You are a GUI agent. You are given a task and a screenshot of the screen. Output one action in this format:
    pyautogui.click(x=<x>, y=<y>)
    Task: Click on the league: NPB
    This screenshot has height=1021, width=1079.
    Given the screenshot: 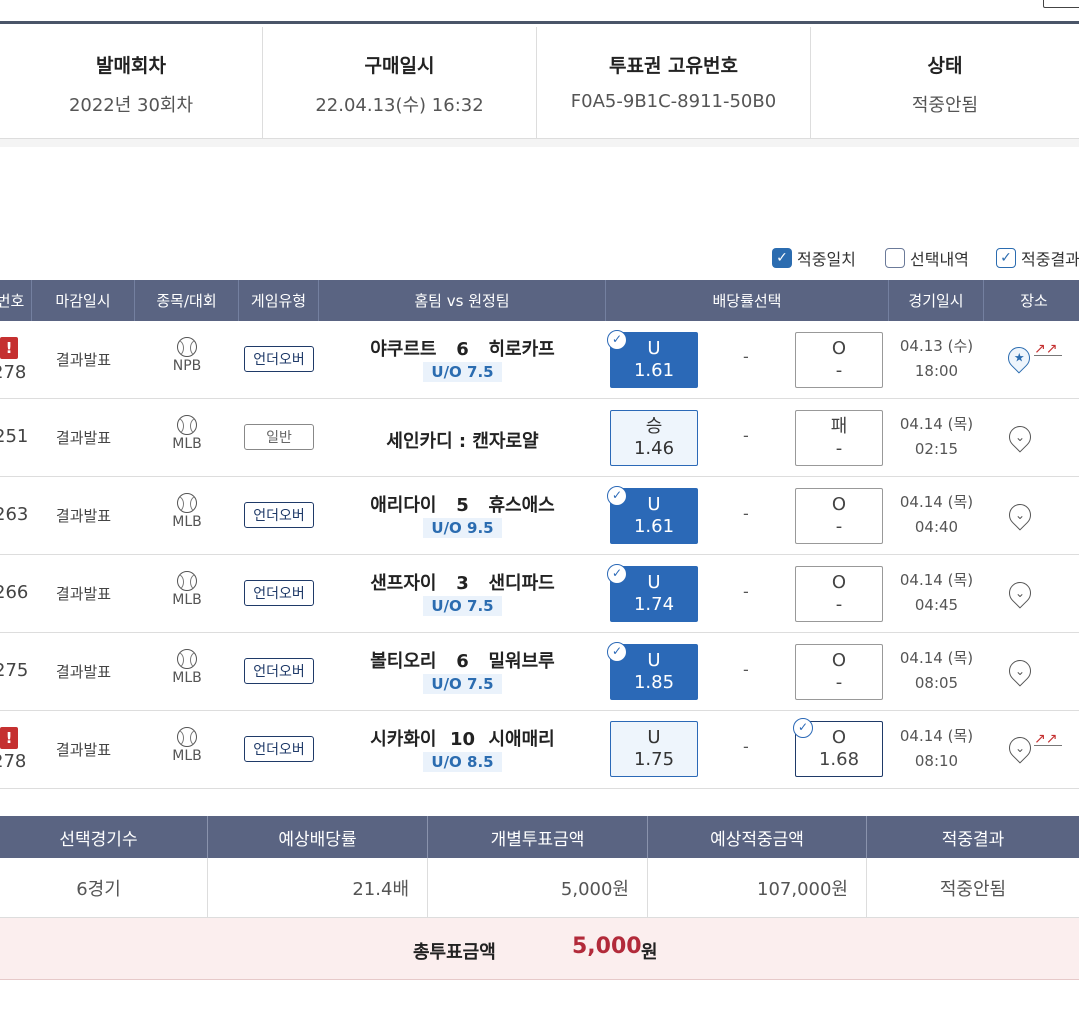 What is the action you would take?
    pyautogui.click(x=187, y=366)
    